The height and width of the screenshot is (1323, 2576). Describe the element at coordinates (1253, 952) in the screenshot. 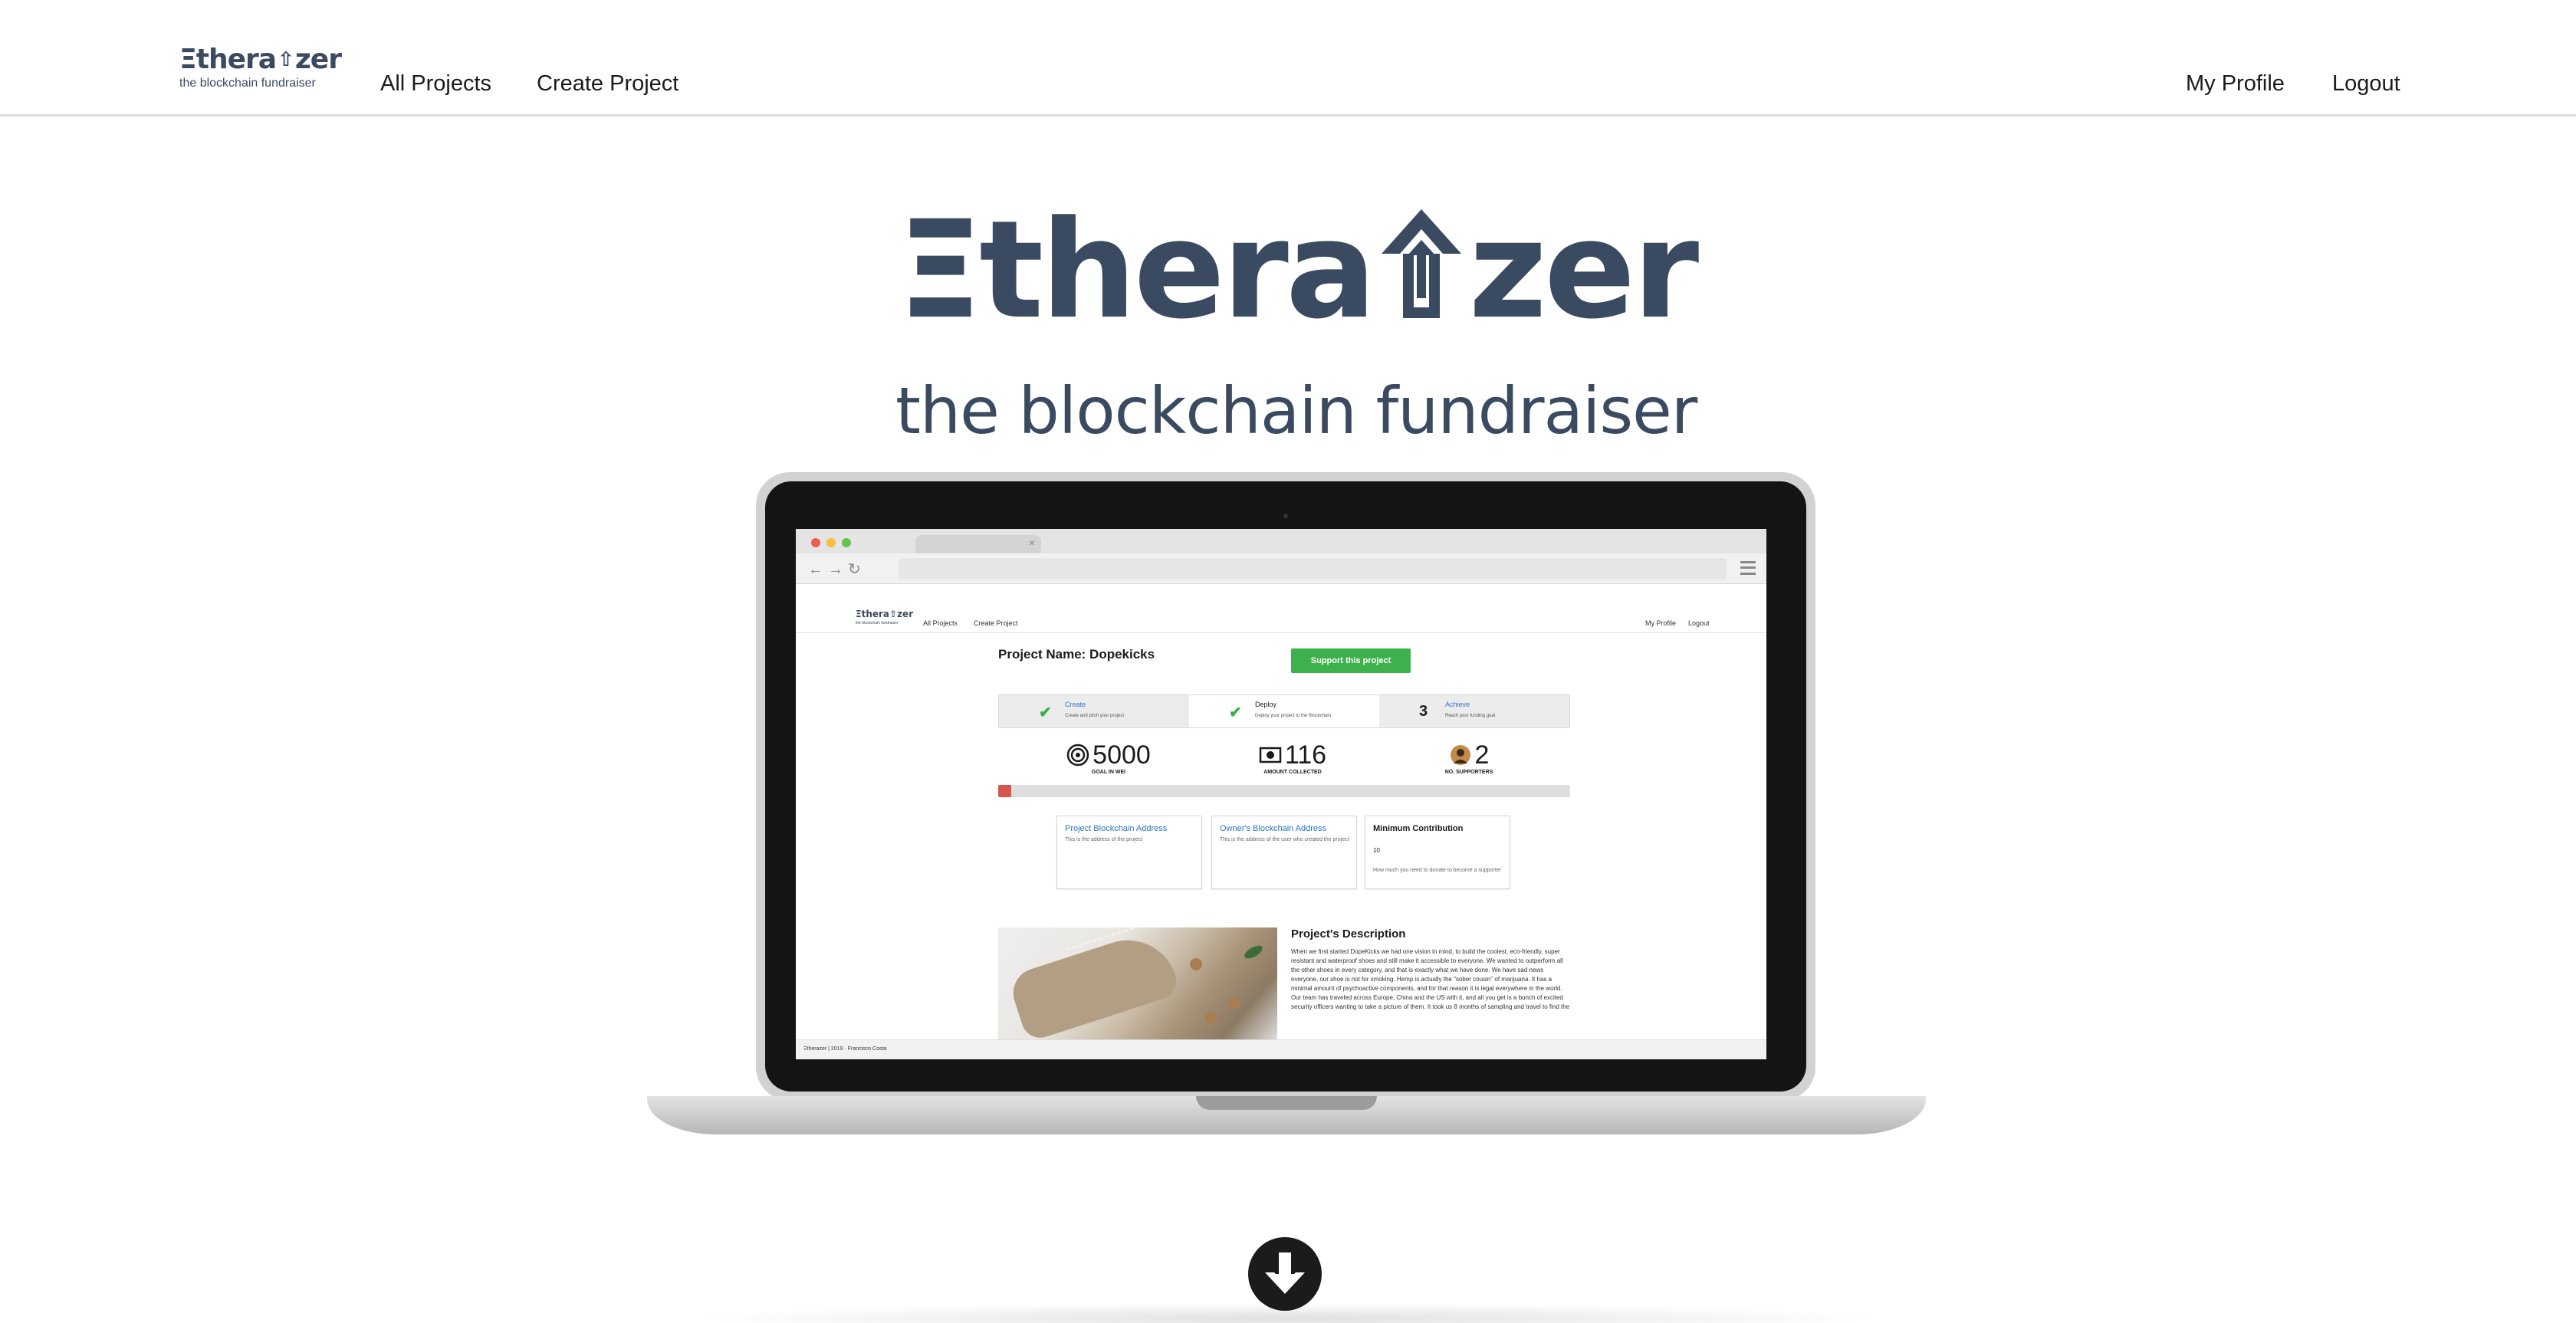

I see `leaf-shape` at that location.